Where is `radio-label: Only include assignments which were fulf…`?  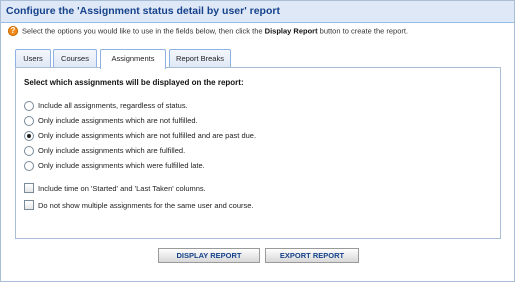
radio-label: Only include assignments which were fulf… is located at coordinates (121, 165).